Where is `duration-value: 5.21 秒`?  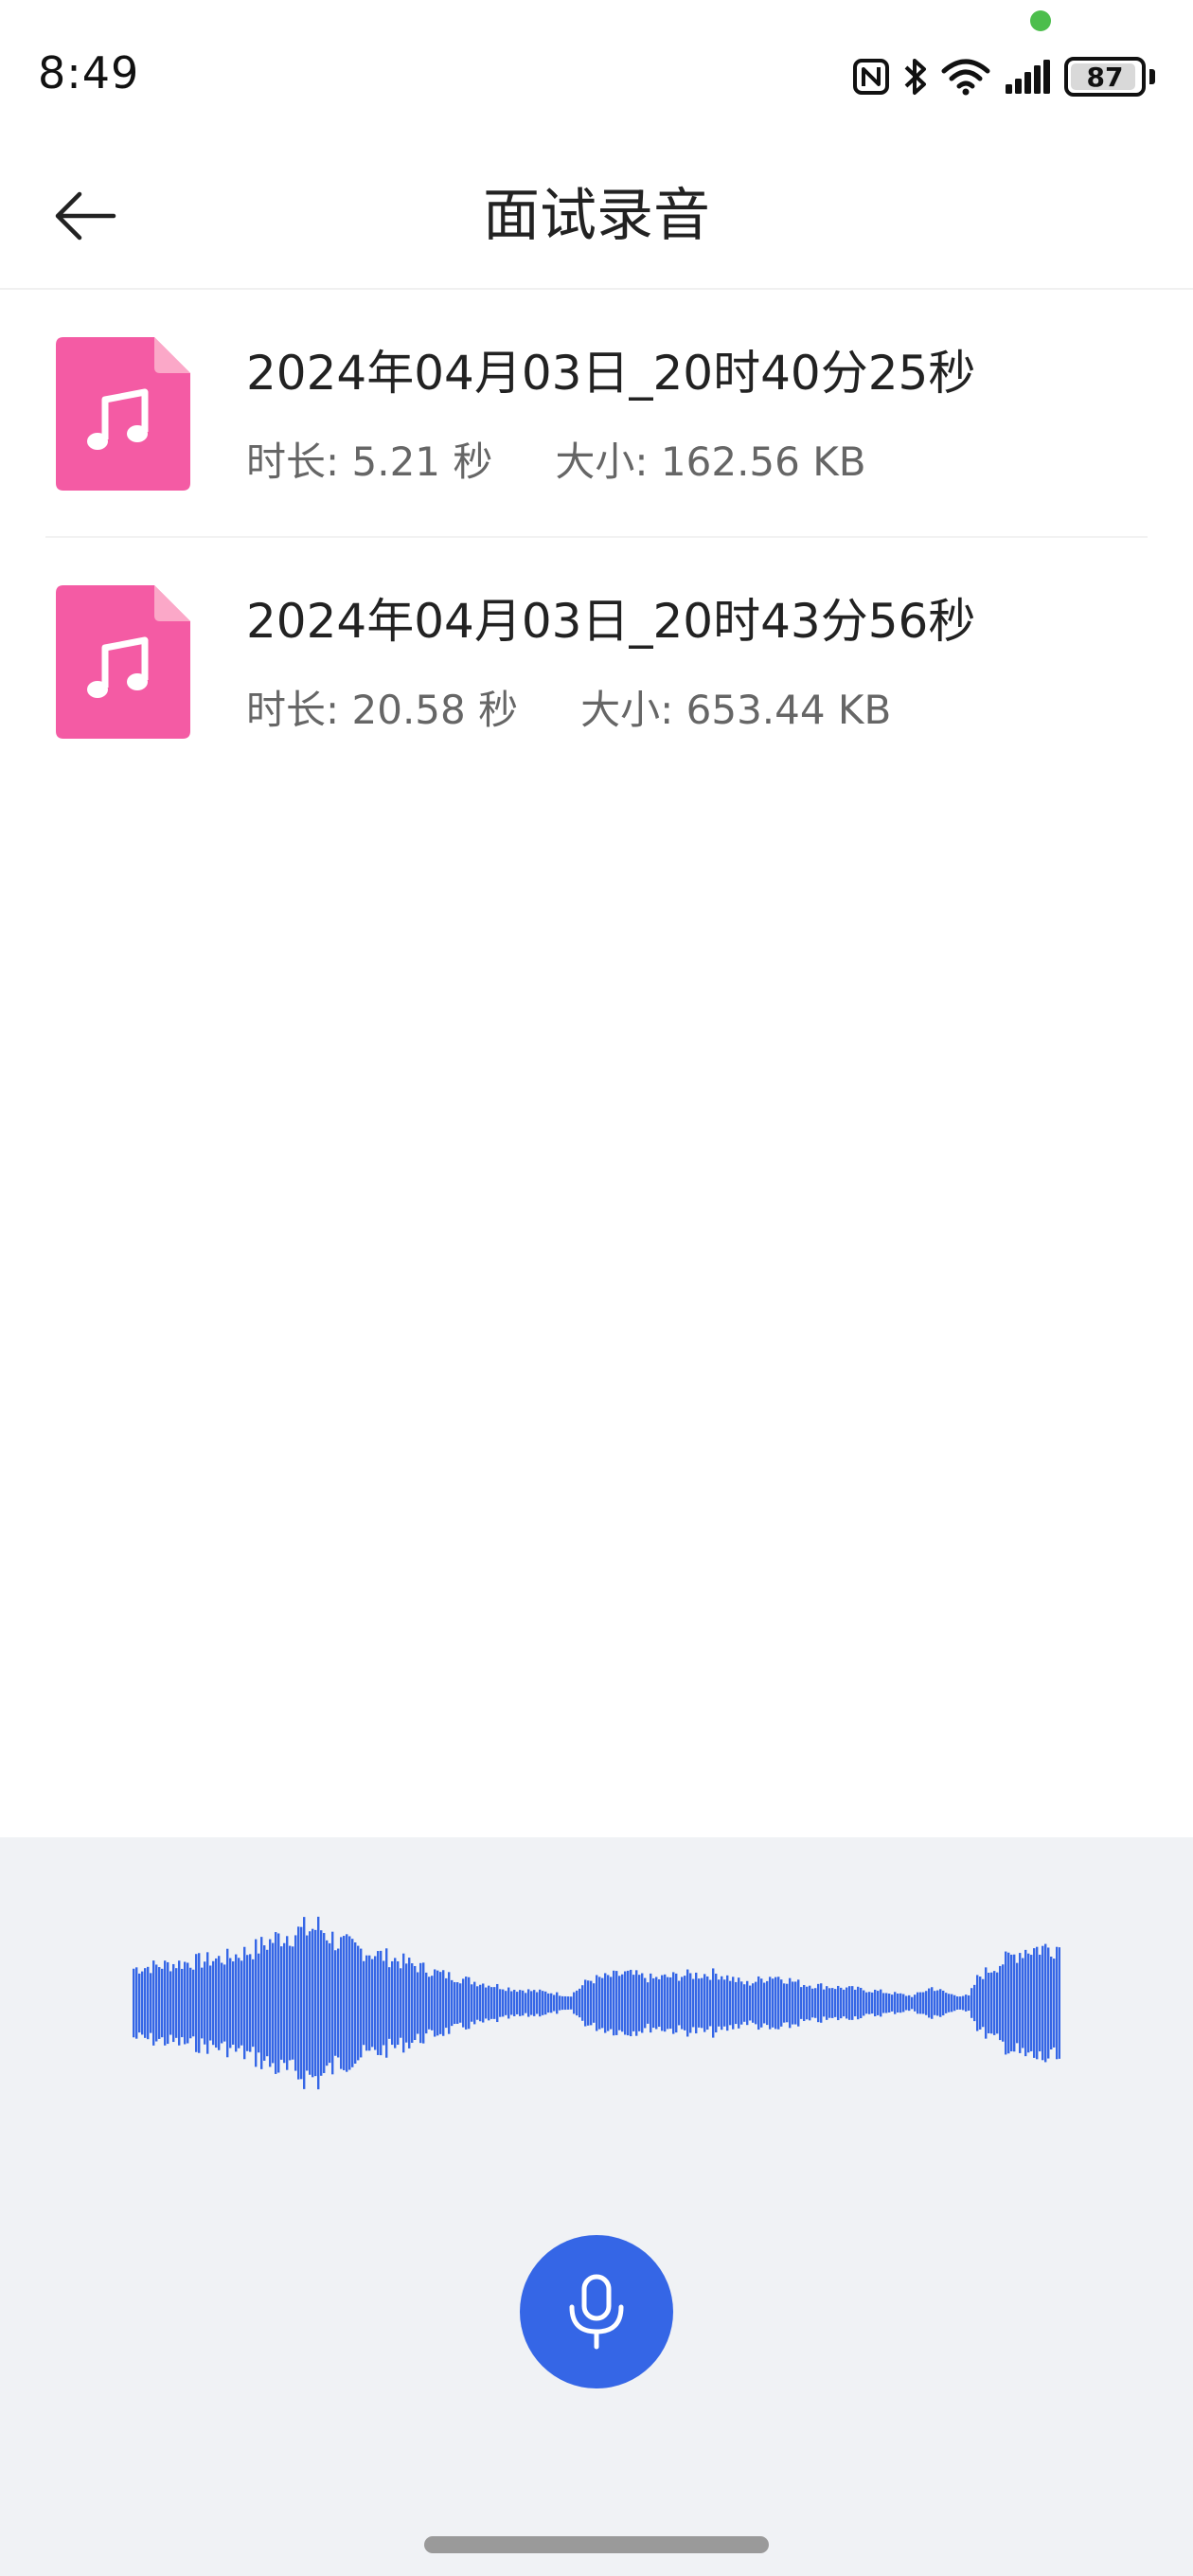 duration-value: 5.21 秒 is located at coordinates (422, 461).